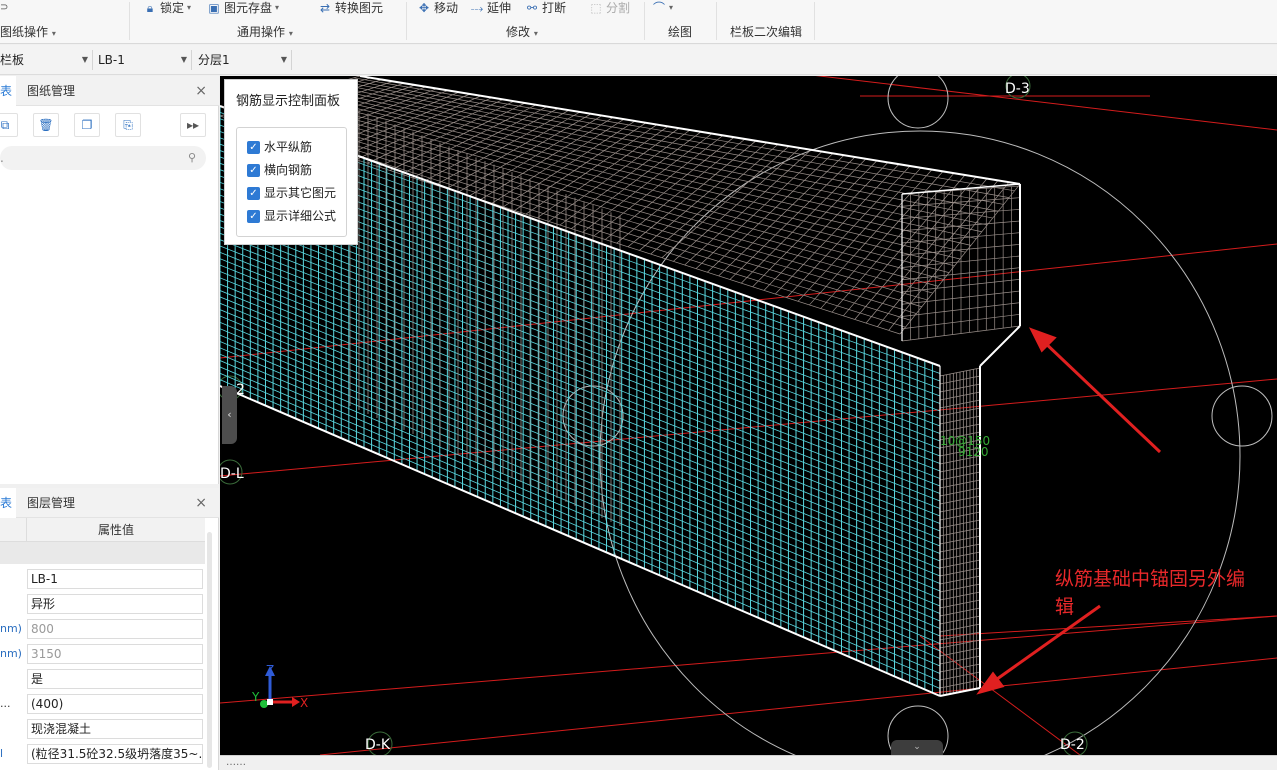  What do you see at coordinates (288, 101) in the screenshot?
I see `control-panel-title: 钢筋显示控制面板` at bounding box center [288, 101].